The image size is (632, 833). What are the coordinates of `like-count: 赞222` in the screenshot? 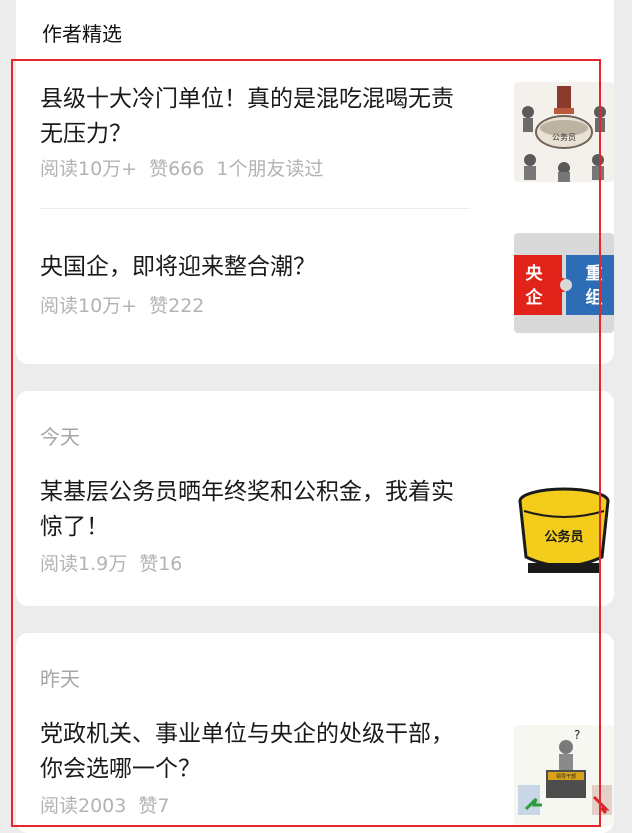 It's located at (177, 306).